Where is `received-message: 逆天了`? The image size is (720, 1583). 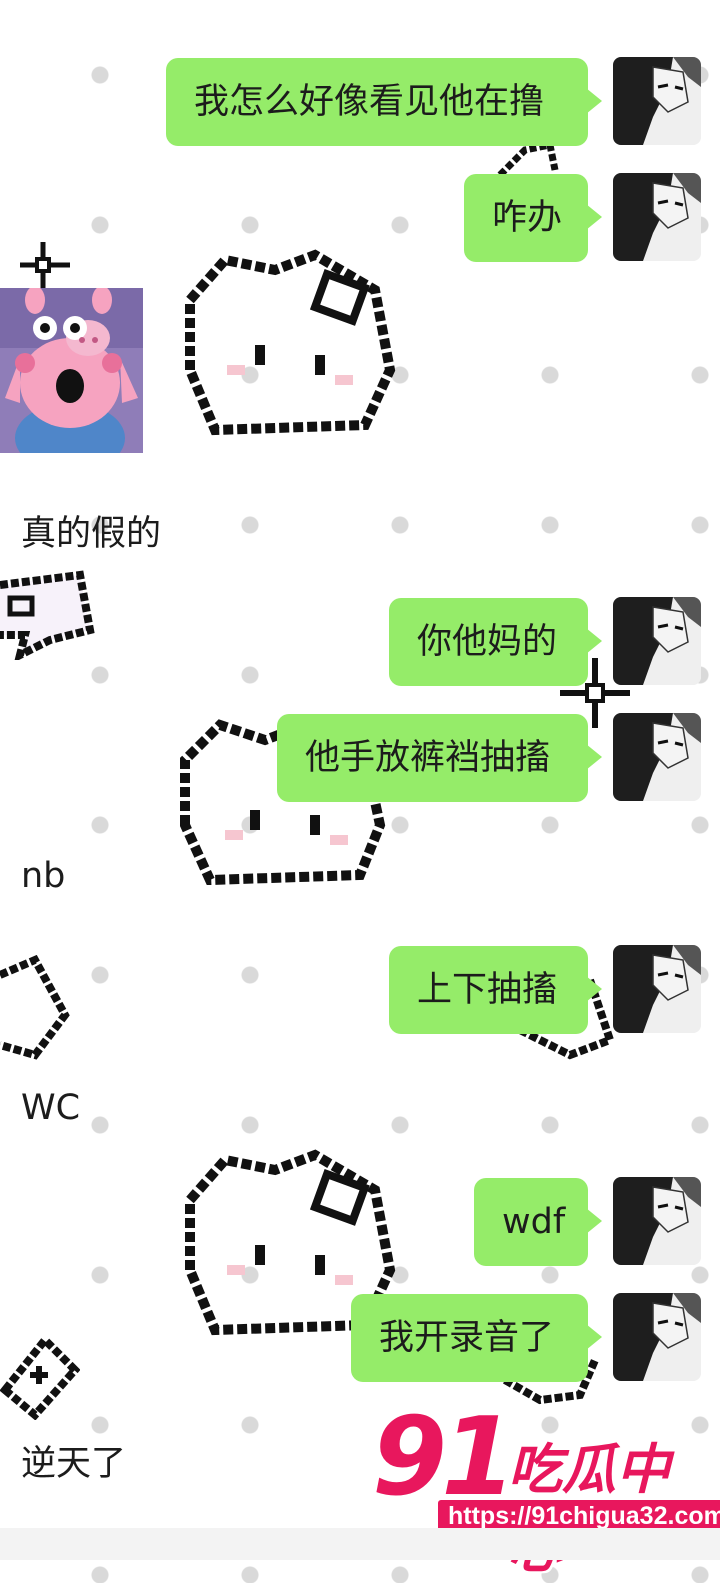 received-message: 逆天了 is located at coordinates (73, 1460).